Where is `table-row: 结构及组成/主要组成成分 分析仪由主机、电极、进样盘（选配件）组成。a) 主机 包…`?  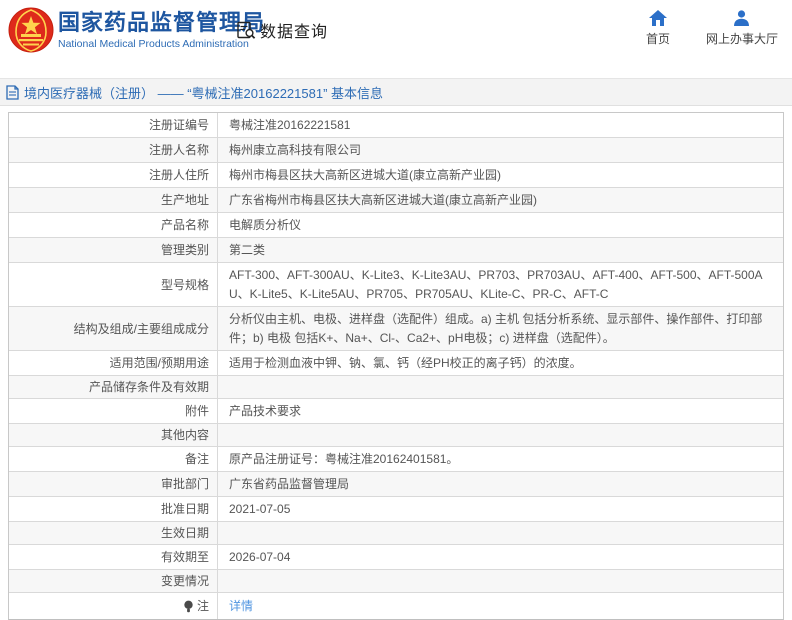 table-row: 结构及组成/主要组成成分 分析仪由主机、电极、进样盘（选配件）组成。a) 主机 包… is located at coordinates (396, 329).